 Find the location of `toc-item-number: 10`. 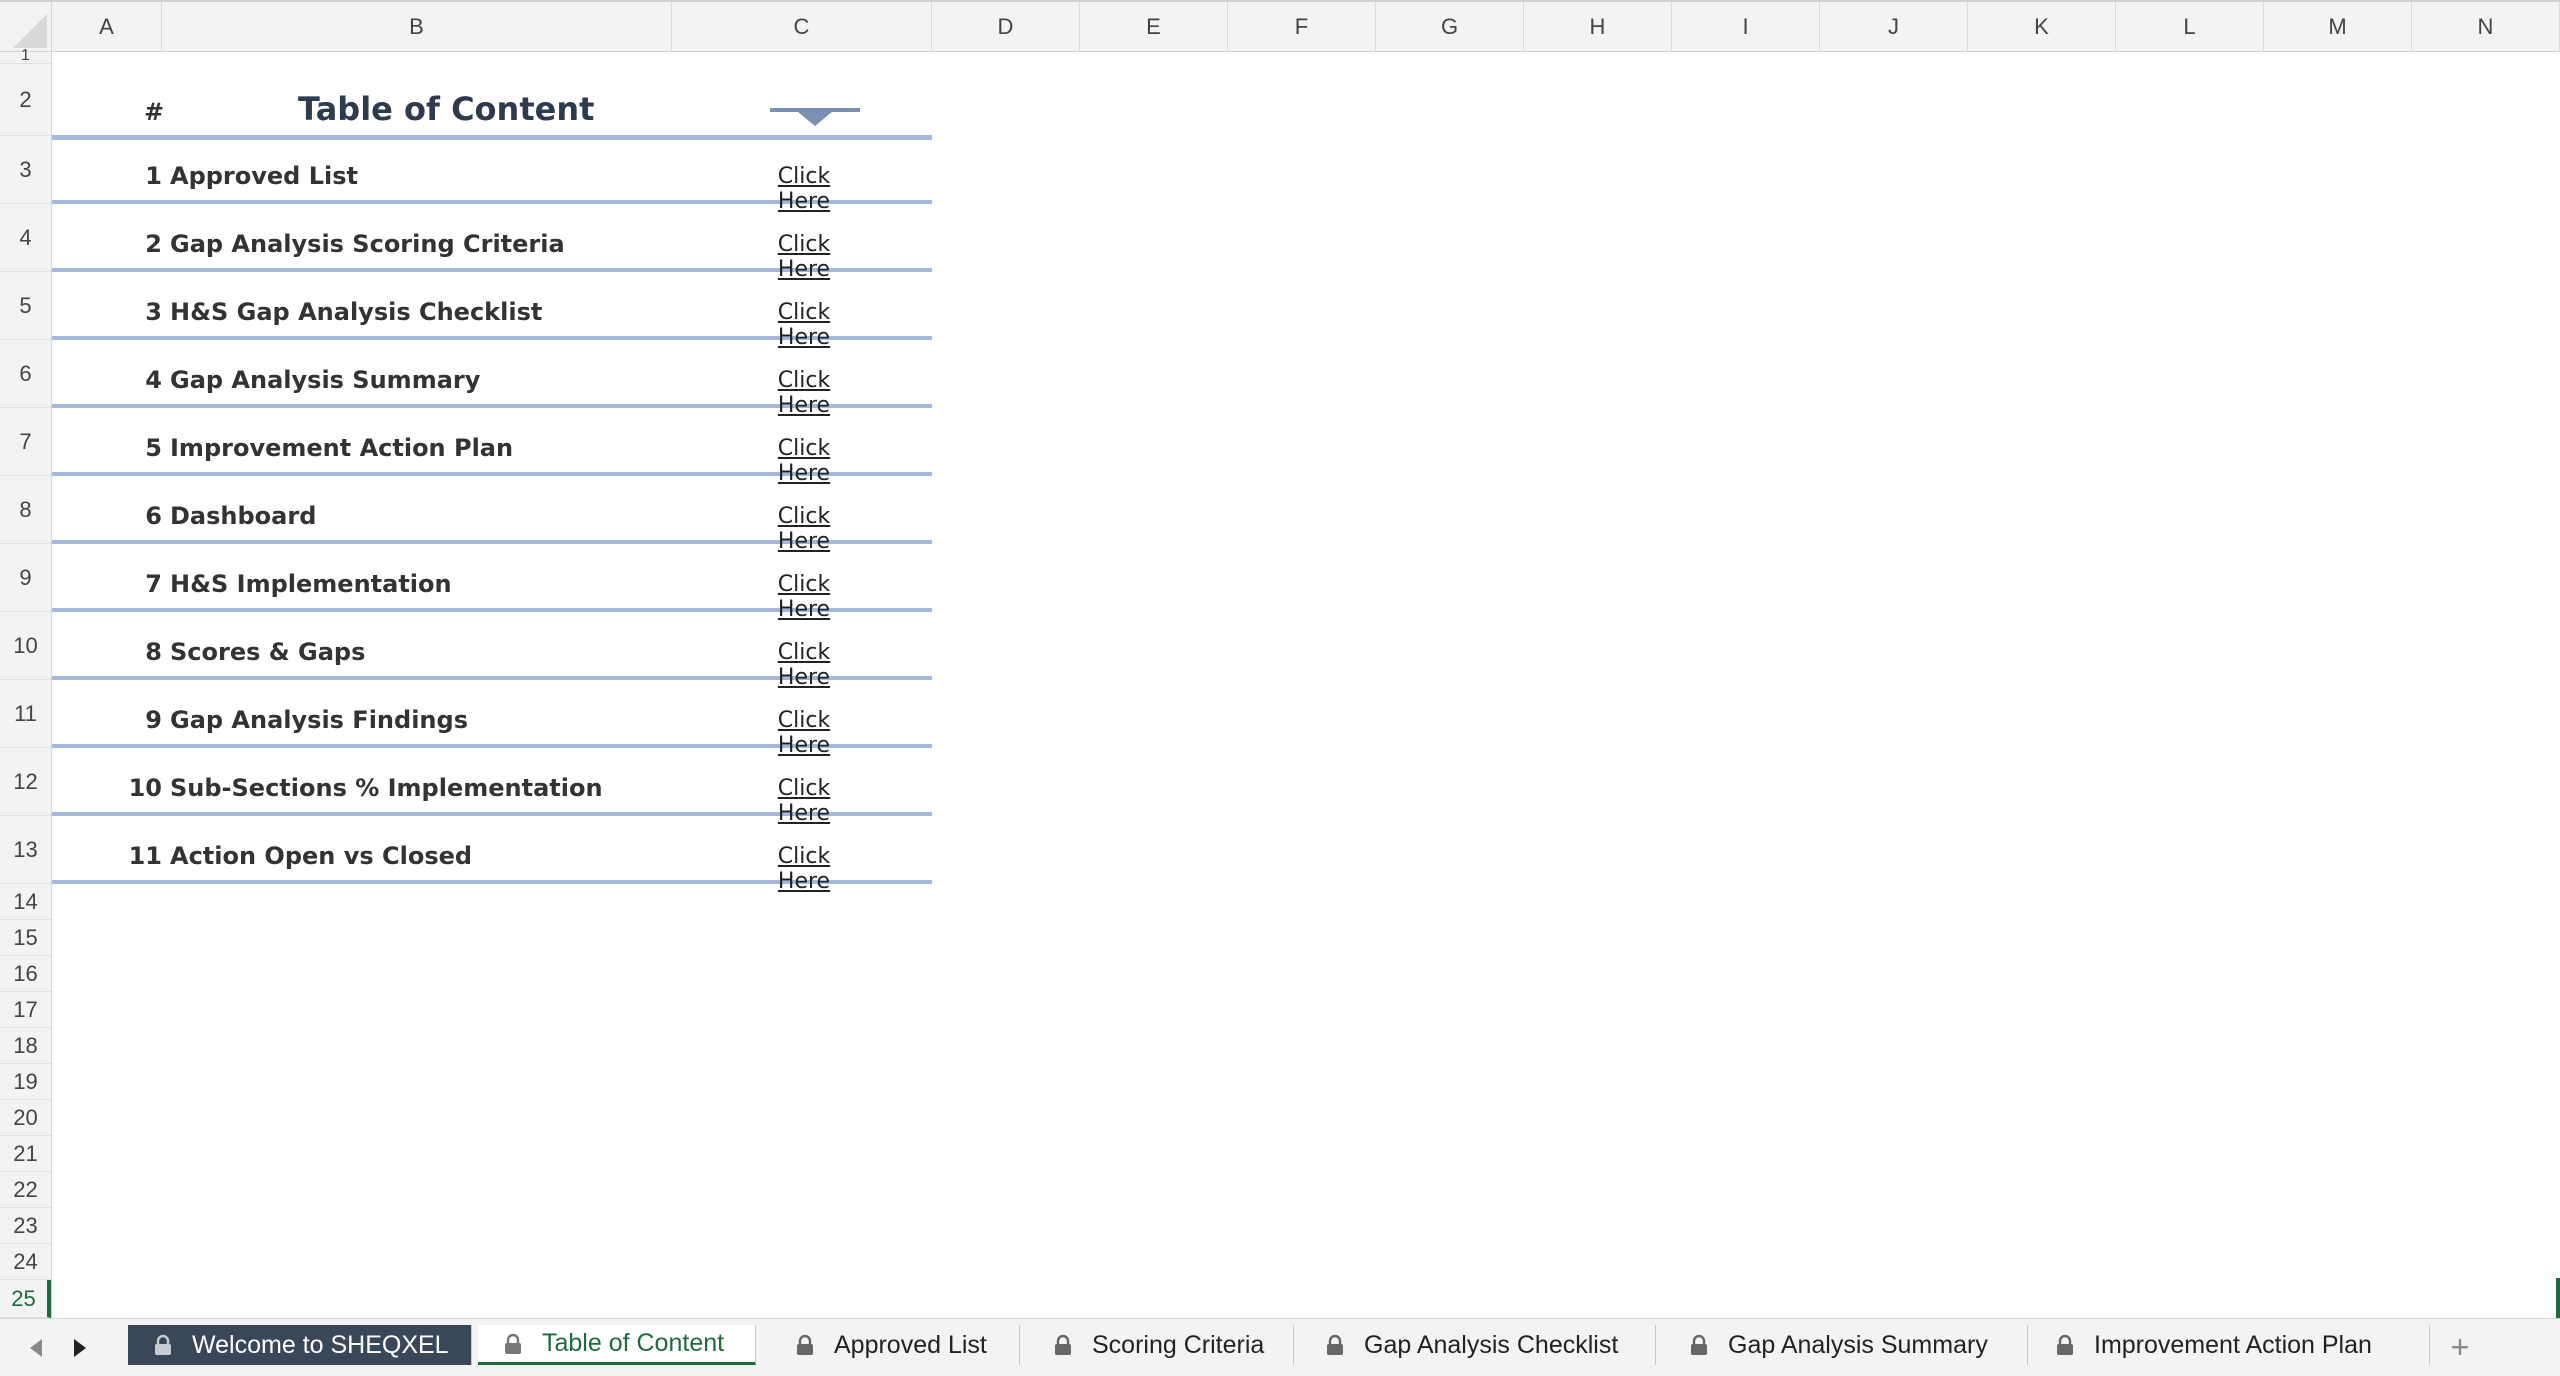

toc-item-number: 10 is located at coordinates (145, 788).